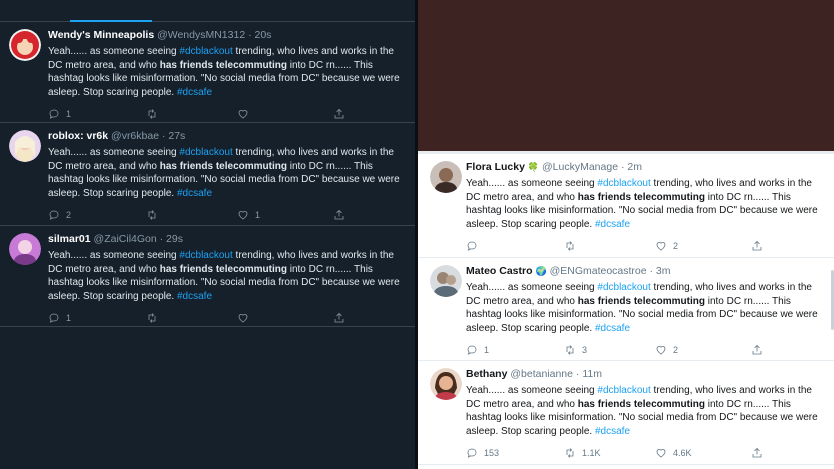 The width and height of the screenshot is (834, 469). I want to click on reply-button: 2, so click(97, 215).